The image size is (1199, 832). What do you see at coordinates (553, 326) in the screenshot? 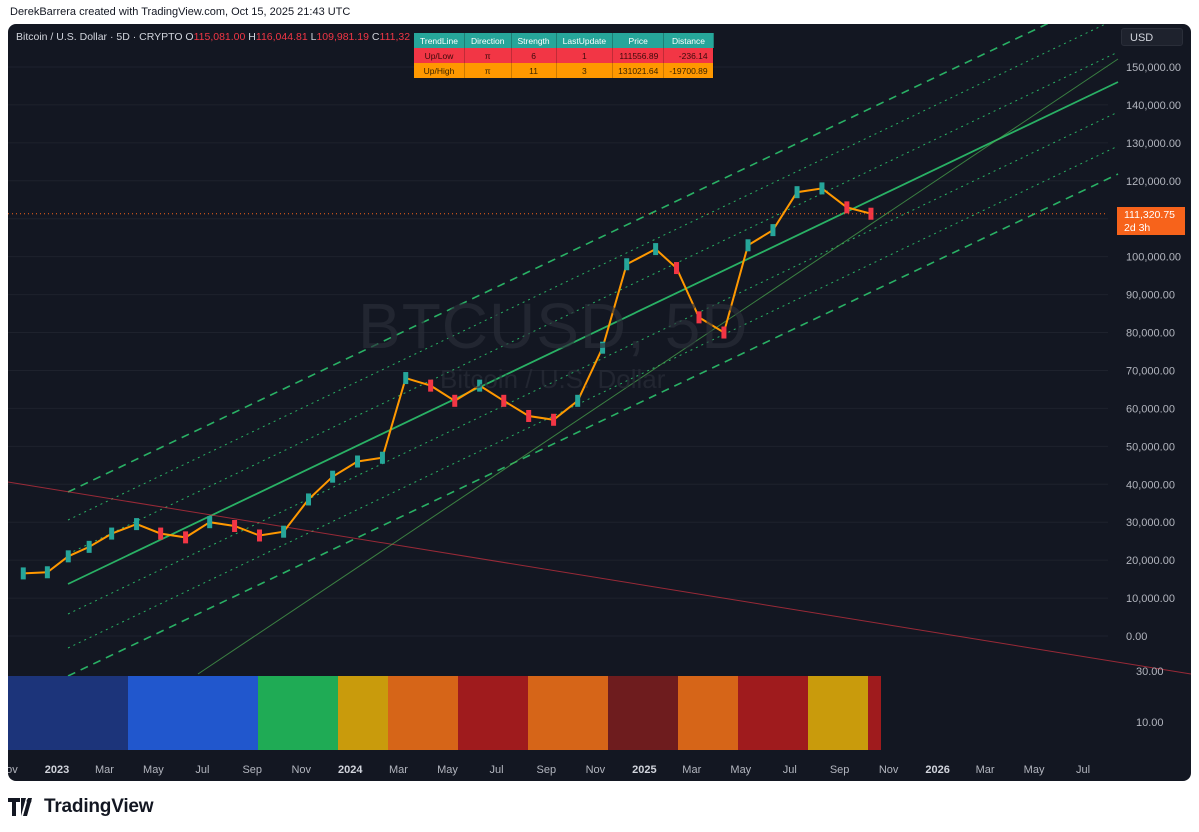
I see `chart-watermark-ticker: BTCUSD, 5D` at bounding box center [553, 326].